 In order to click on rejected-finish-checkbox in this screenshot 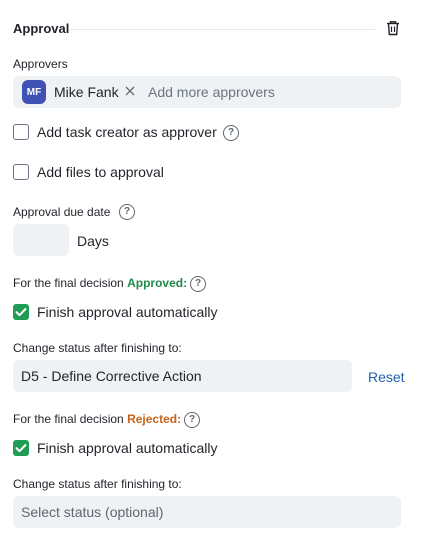, I will do `click(21, 448)`.